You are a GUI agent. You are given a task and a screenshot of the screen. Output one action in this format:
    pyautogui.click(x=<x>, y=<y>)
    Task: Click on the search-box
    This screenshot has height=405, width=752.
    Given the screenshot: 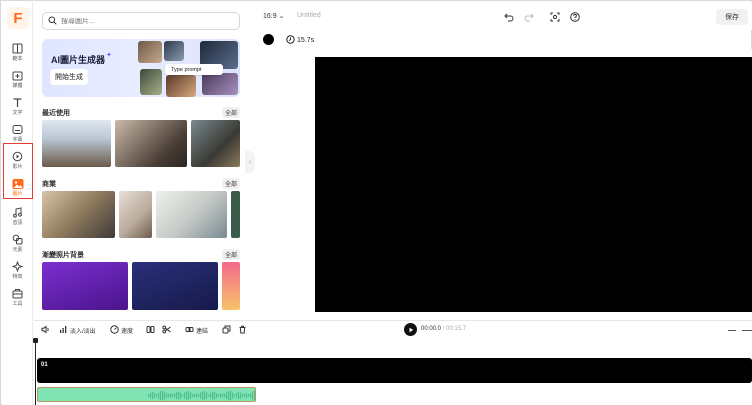 What is the action you would take?
    pyautogui.click(x=141, y=21)
    